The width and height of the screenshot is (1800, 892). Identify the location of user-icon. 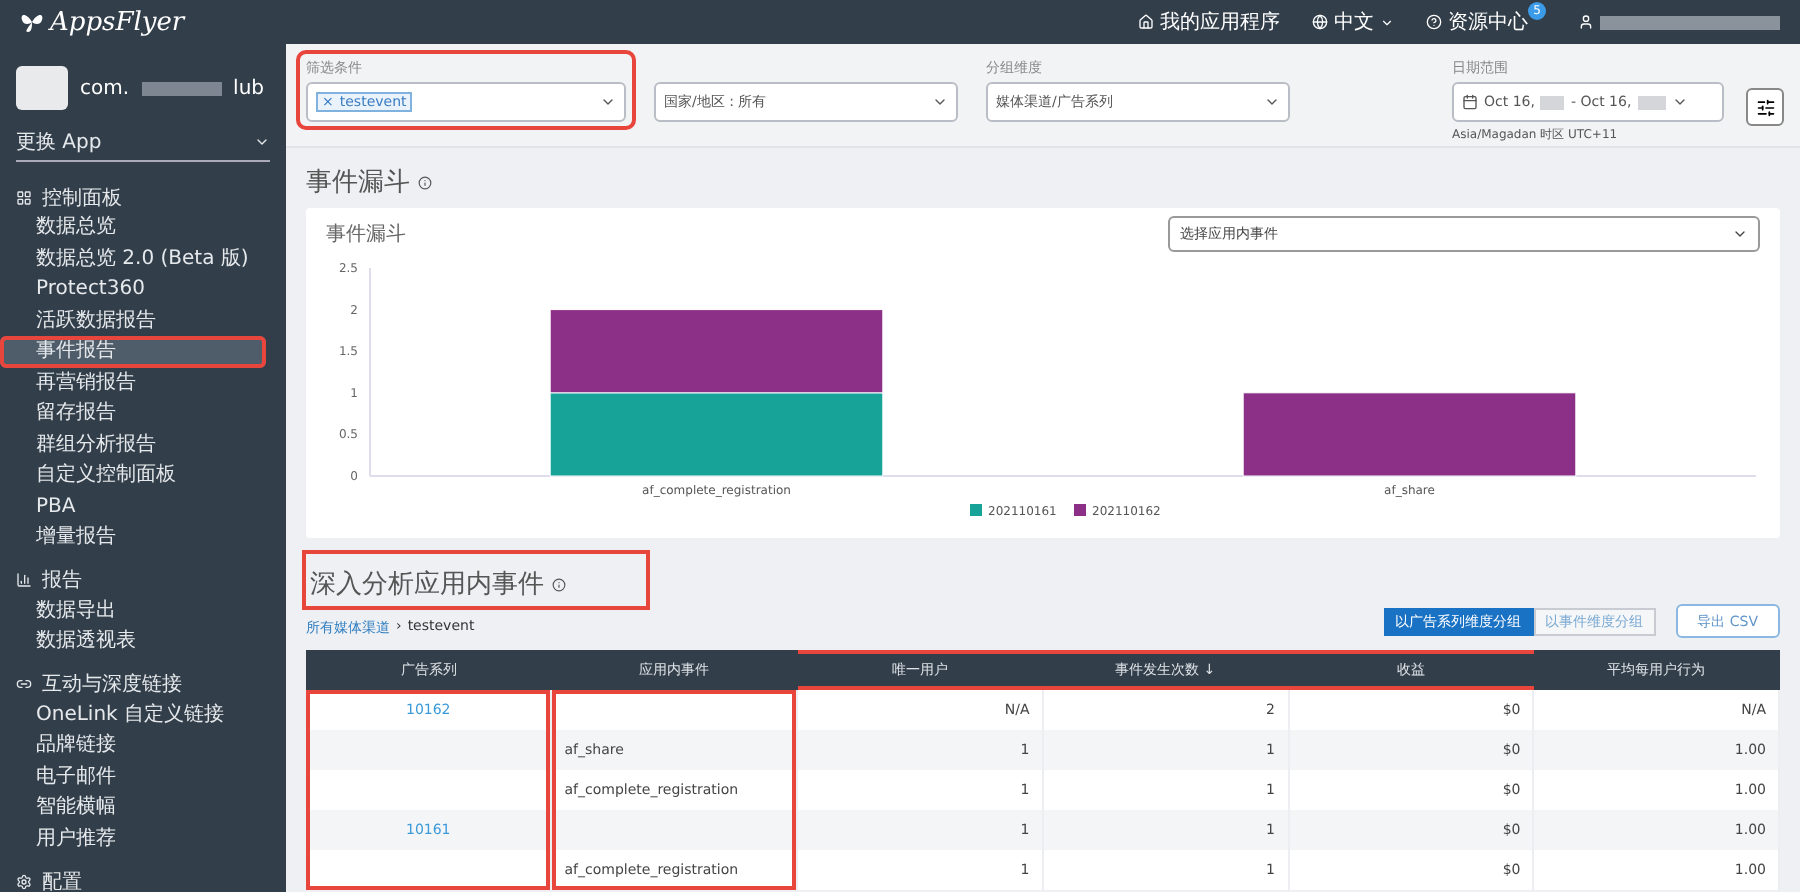
(1586, 22).